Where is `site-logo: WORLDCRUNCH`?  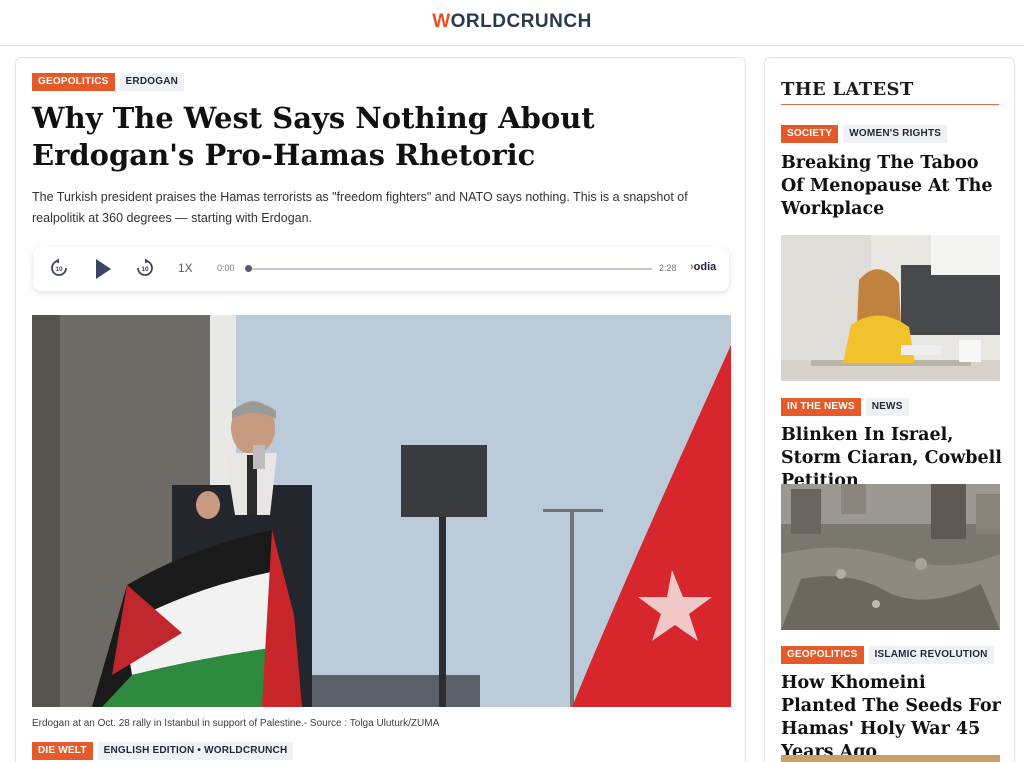 site-logo: WORLDCRUNCH is located at coordinates (512, 22).